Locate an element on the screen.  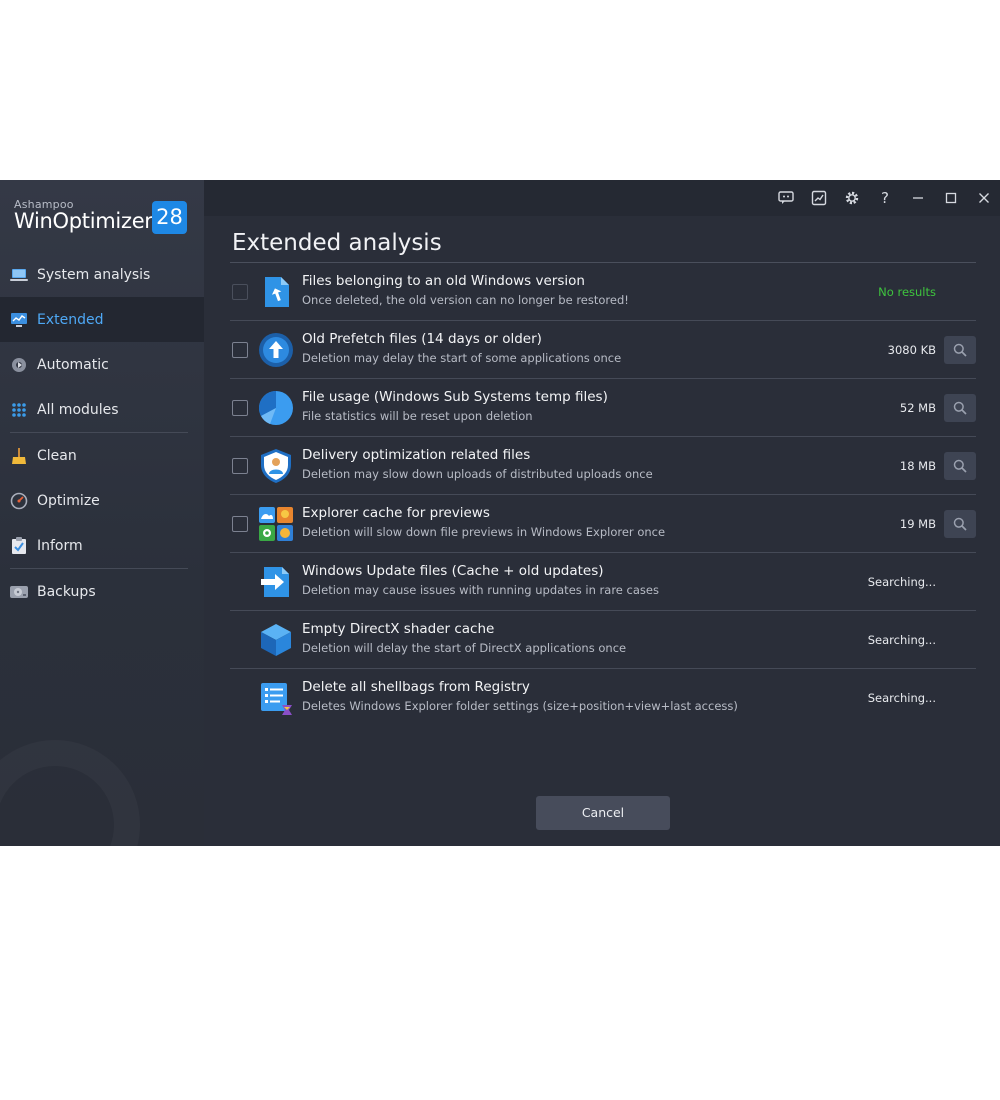
brand-logo: Ashampoo WinOptimizer 28 is located at coordinates (104, 220).